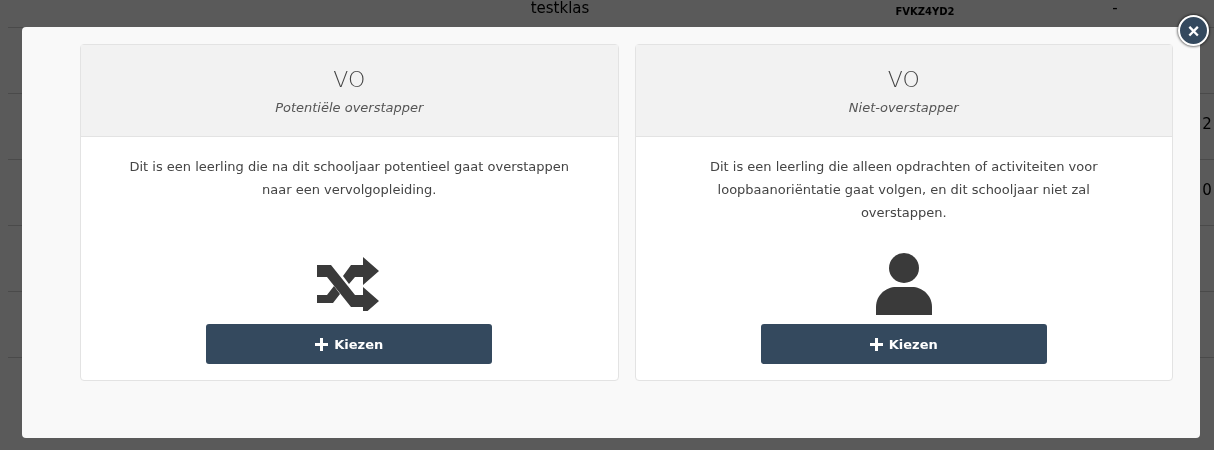  What do you see at coordinates (903, 284) in the screenshot?
I see `person-icon` at bounding box center [903, 284].